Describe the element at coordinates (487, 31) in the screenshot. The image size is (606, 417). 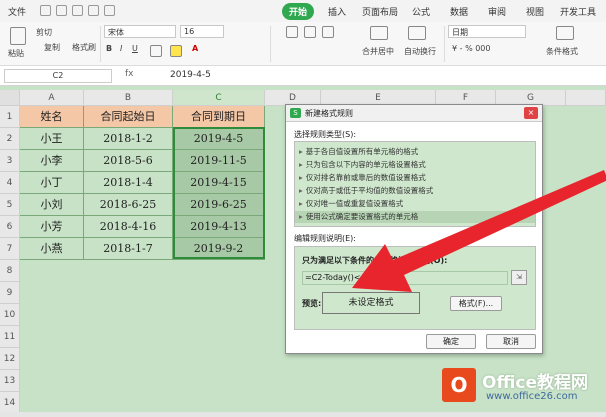
I see `number-format-select: 日期` at that location.